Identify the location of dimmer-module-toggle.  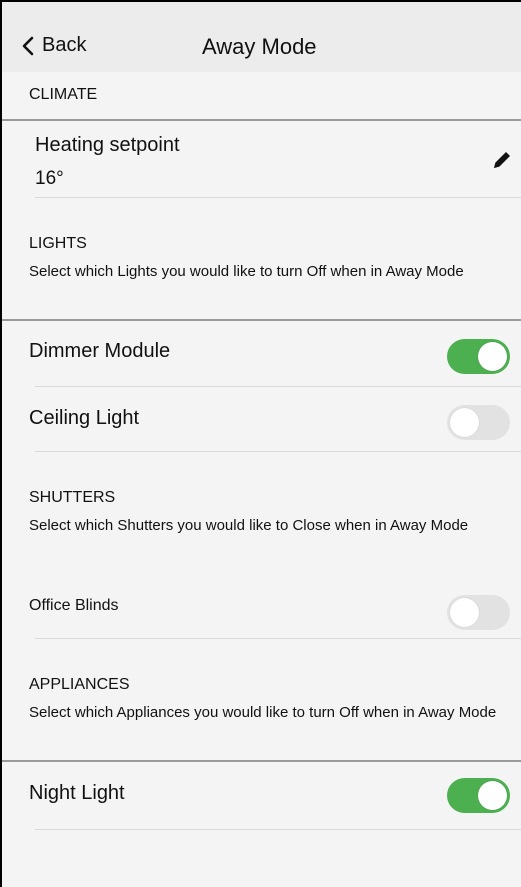
(478, 356).